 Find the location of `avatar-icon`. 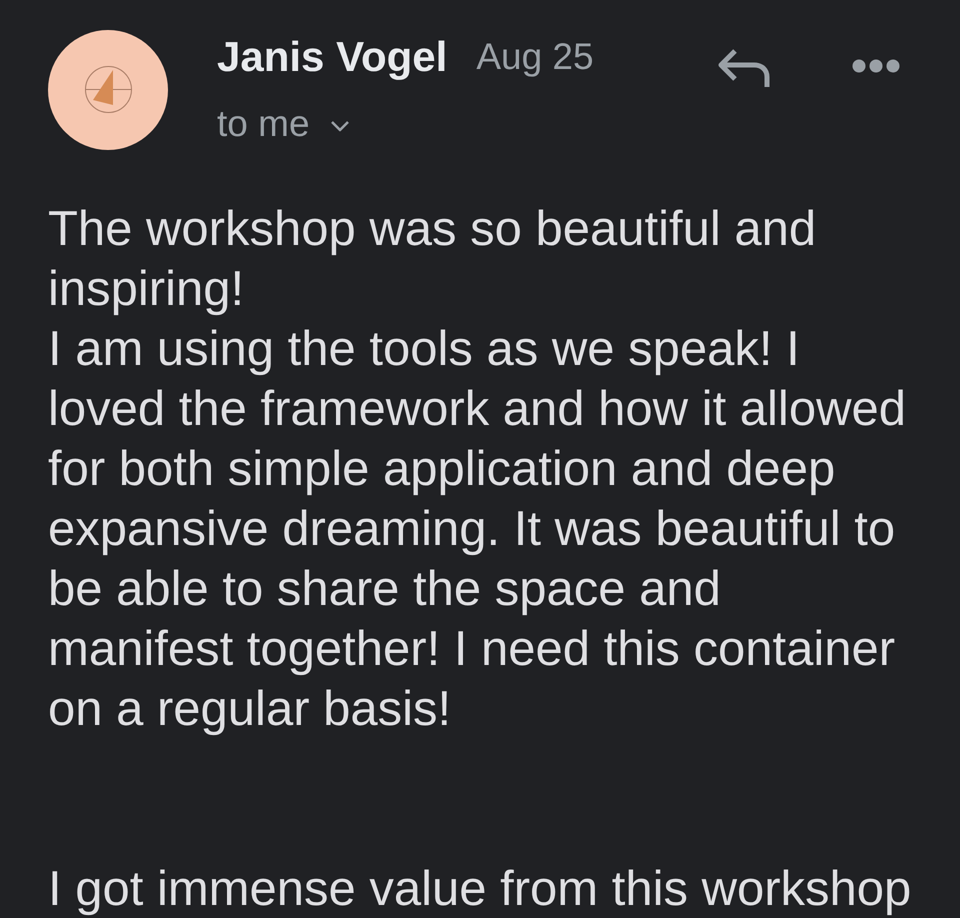

avatar-icon is located at coordinates (108, 90).